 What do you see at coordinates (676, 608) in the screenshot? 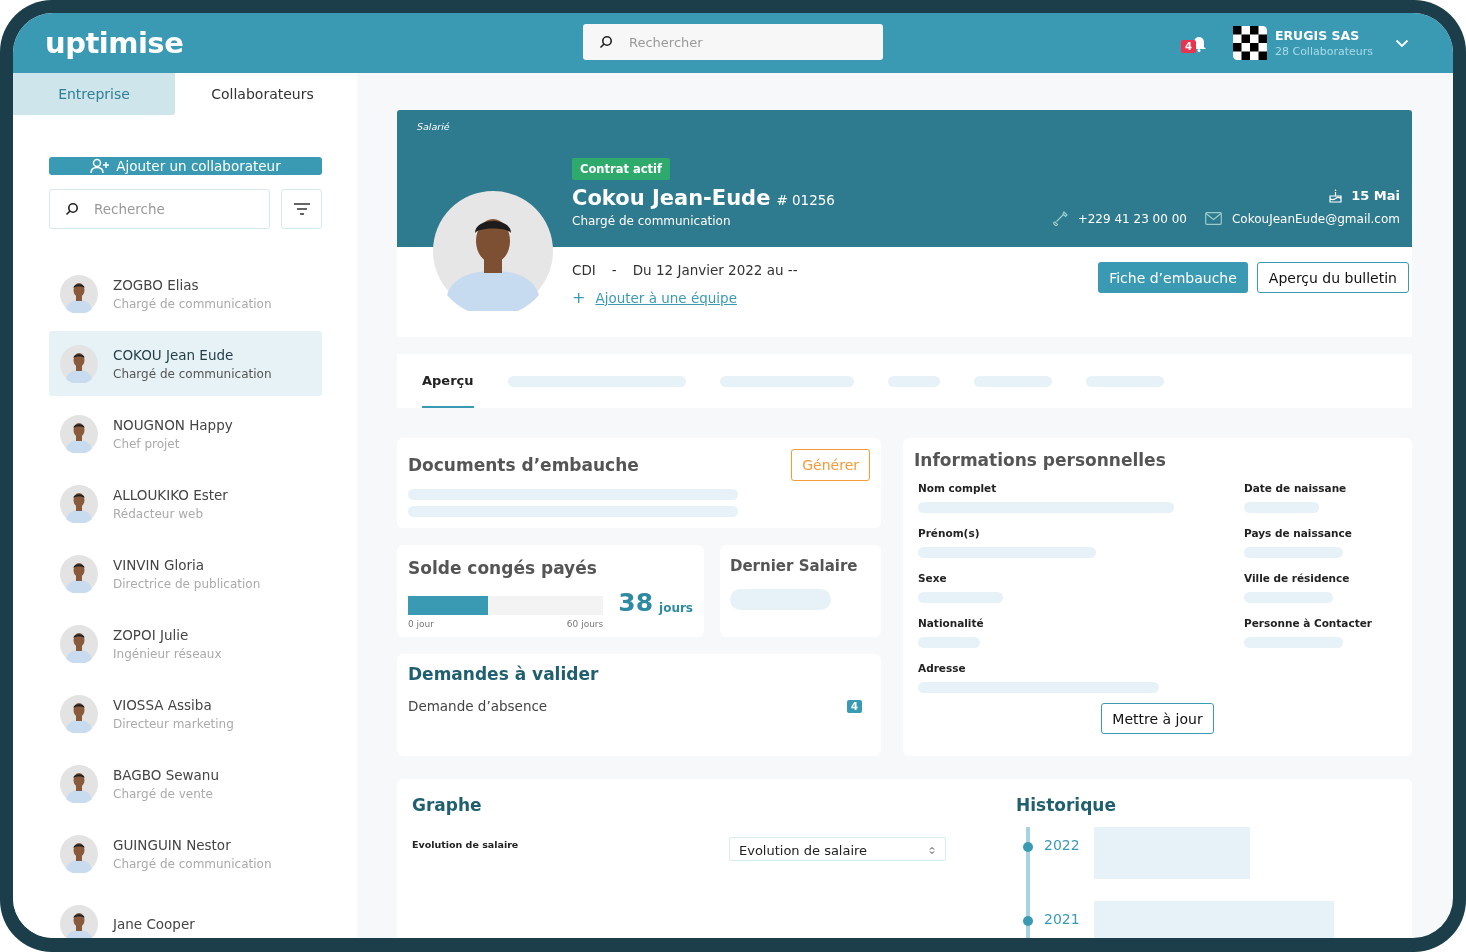
I see `leave-unit: jours` at bounding box center [676, 608].